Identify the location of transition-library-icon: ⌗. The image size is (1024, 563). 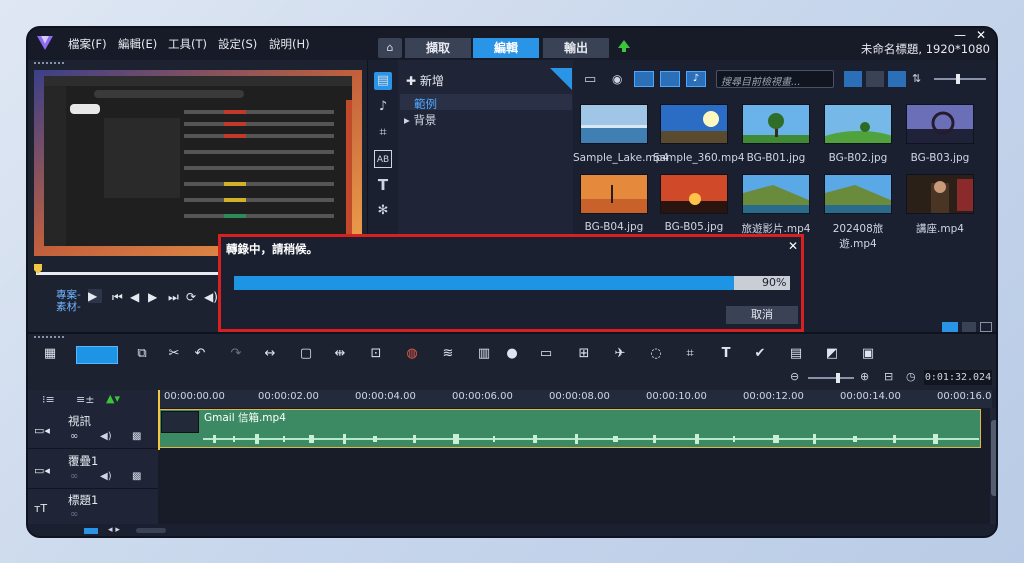
(383, 133).